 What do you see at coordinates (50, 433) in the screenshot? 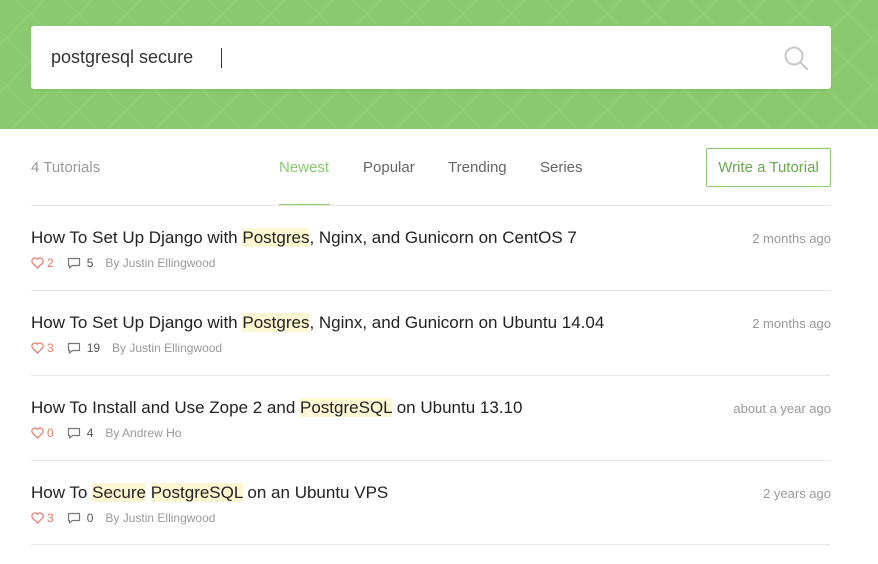
I see `like-count: 0` at bounding box center [50, 433].